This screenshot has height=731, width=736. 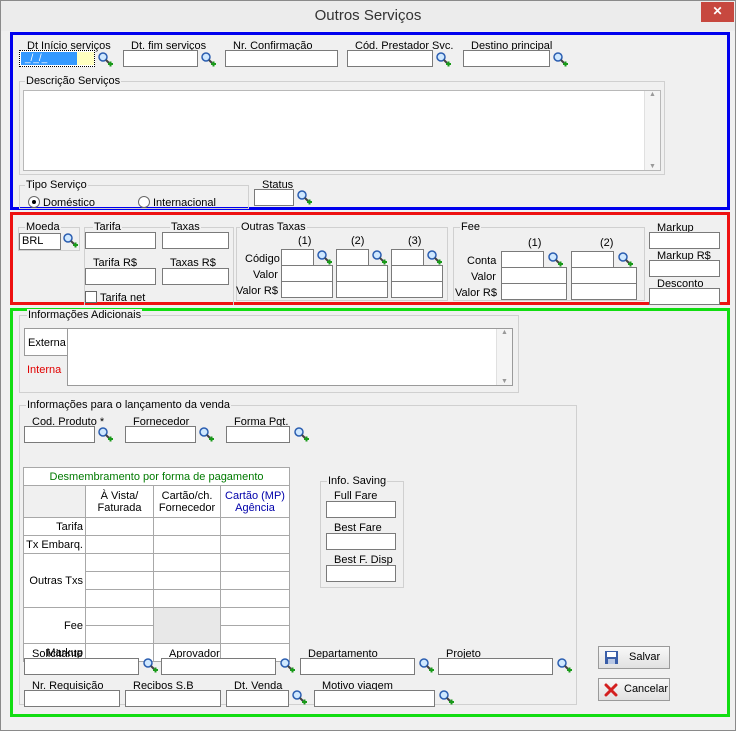 What do you see at coordinates (684, 240) in the screenshot?
I see `markup-input` at bounding box center [684, 240].